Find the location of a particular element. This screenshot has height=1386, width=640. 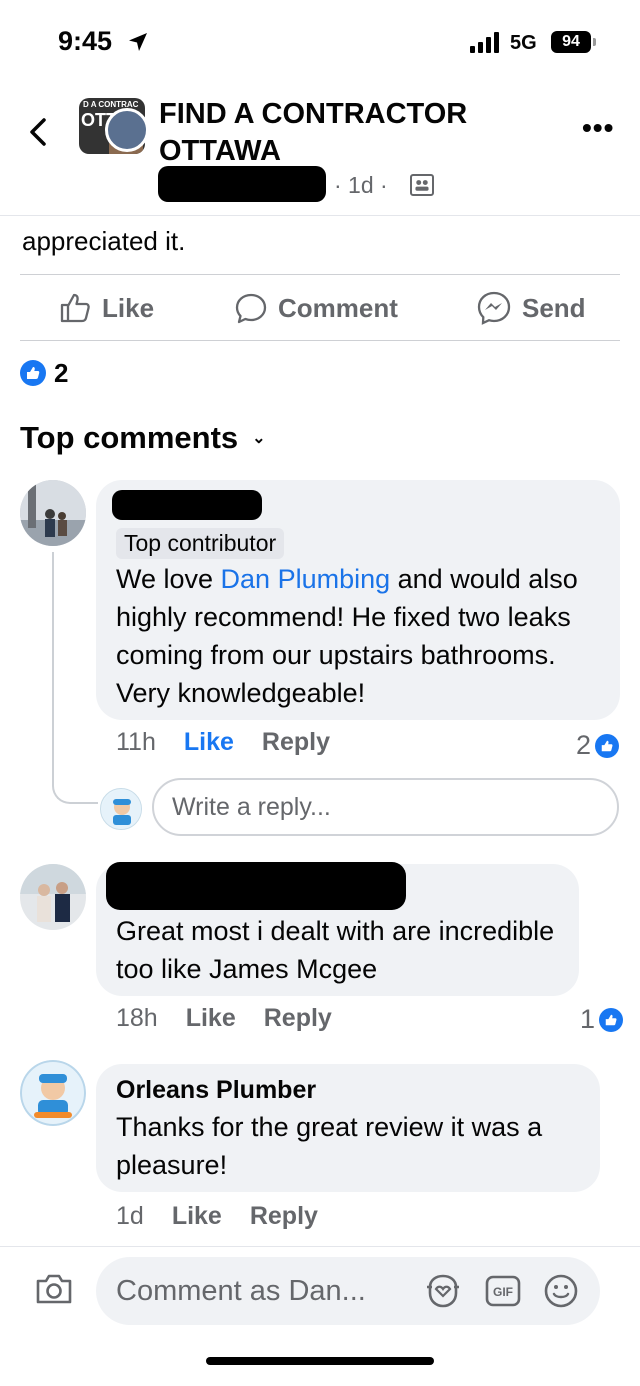

comment-like-count-value: 2 is located at coordinates (584, 745).